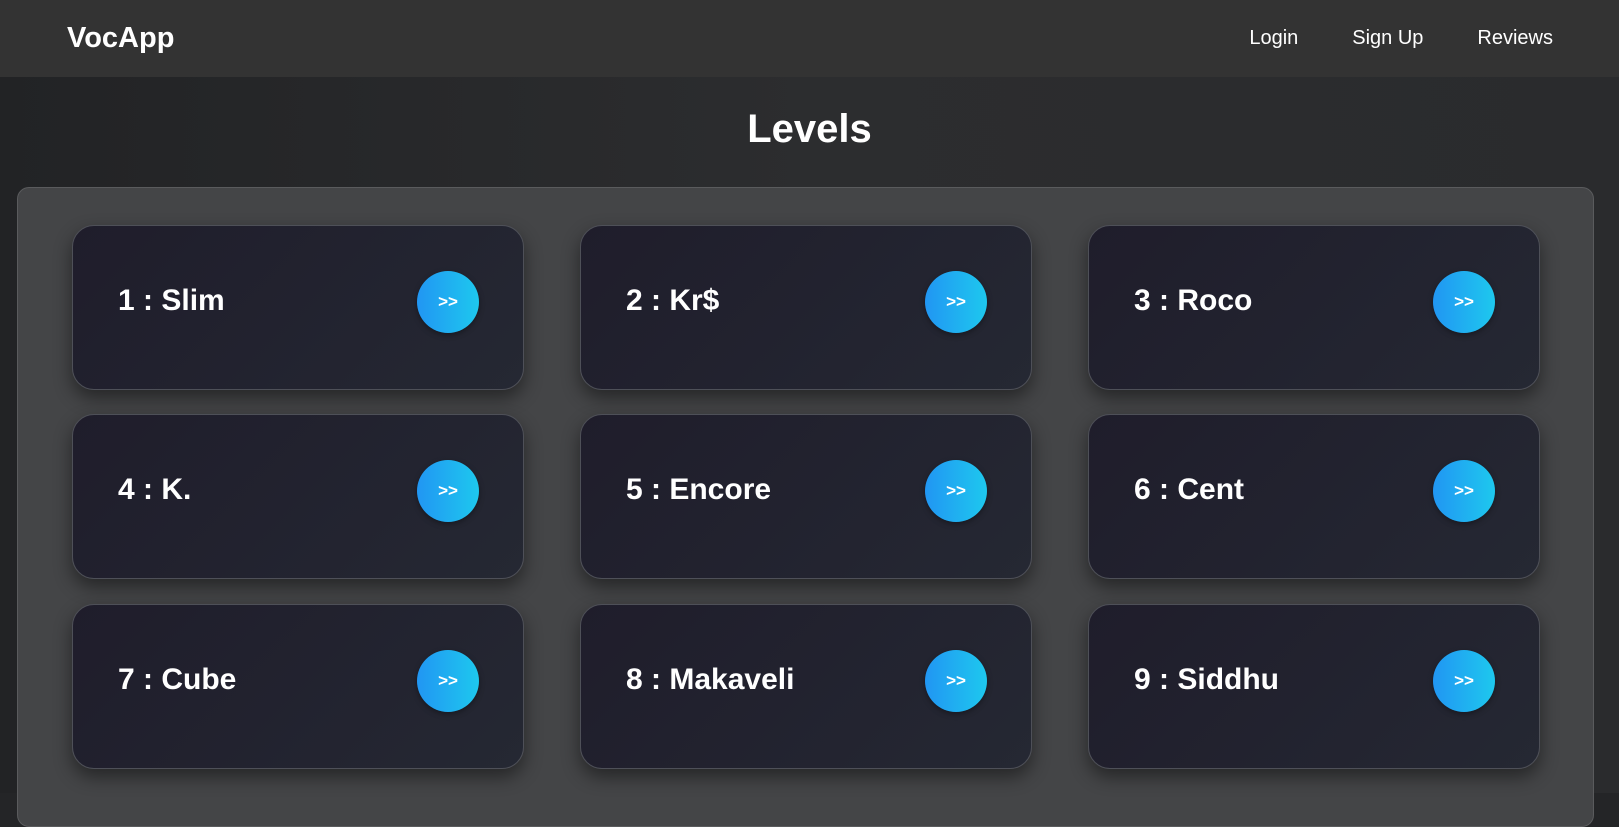 The width and height of the screenshot is (1619, 827). I want to click on level-4-go-button: >>, so click(448, 491).